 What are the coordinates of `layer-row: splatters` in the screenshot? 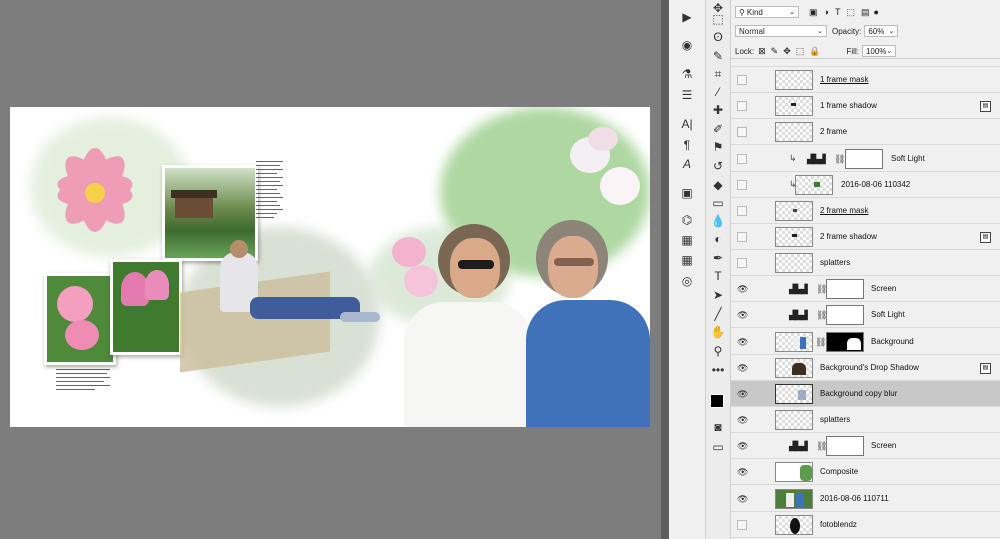 It's located at (865, 263).